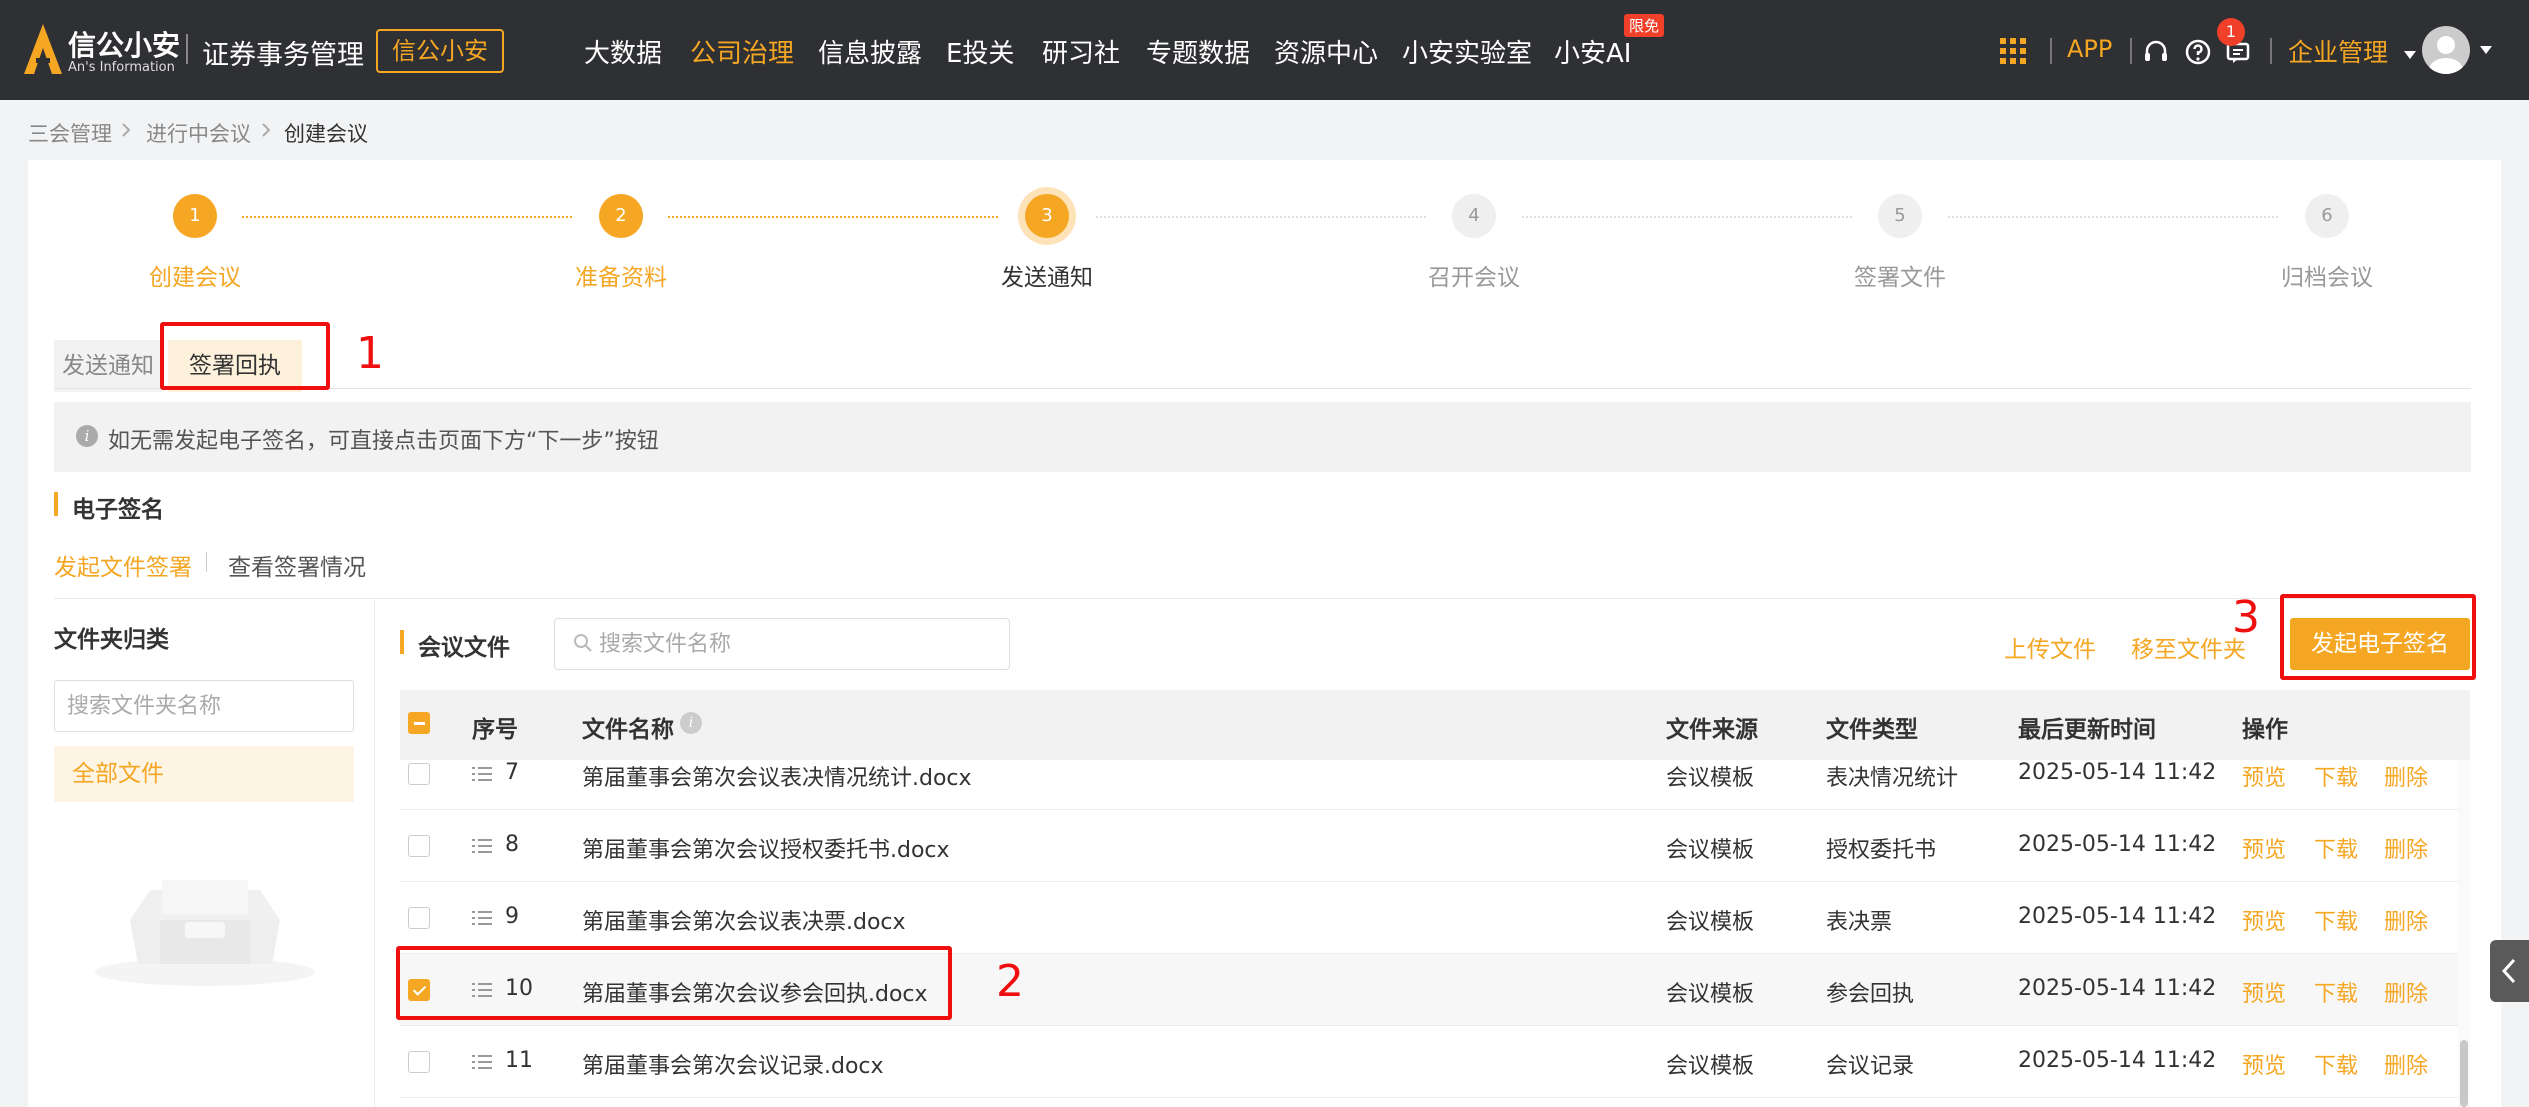 The image size is (2529, 1107). I want to click on nav-item-ai: 小安AI, so click(1592, 51).